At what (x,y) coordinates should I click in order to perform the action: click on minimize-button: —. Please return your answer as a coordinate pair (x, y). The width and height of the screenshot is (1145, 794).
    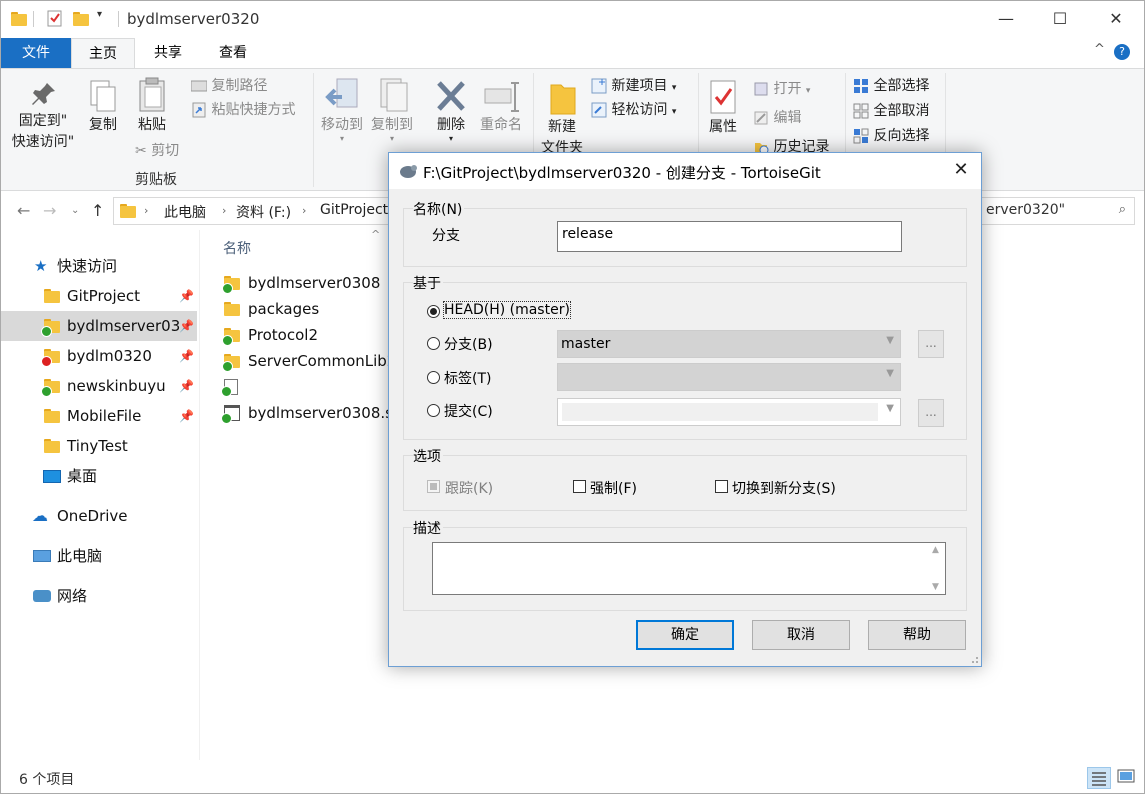
    Looking at the image, I should click on (1006, 19).